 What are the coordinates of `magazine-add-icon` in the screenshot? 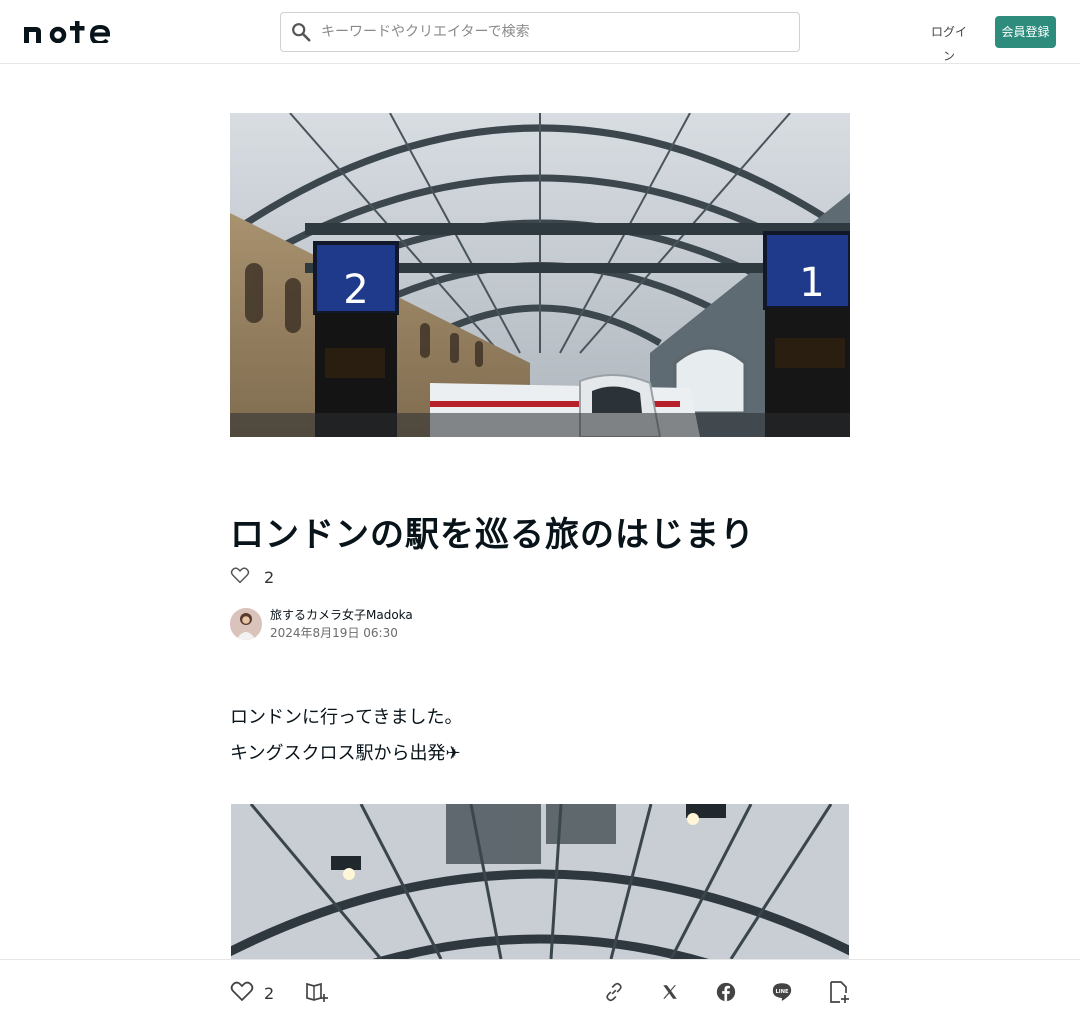 It's located at (317, 992).